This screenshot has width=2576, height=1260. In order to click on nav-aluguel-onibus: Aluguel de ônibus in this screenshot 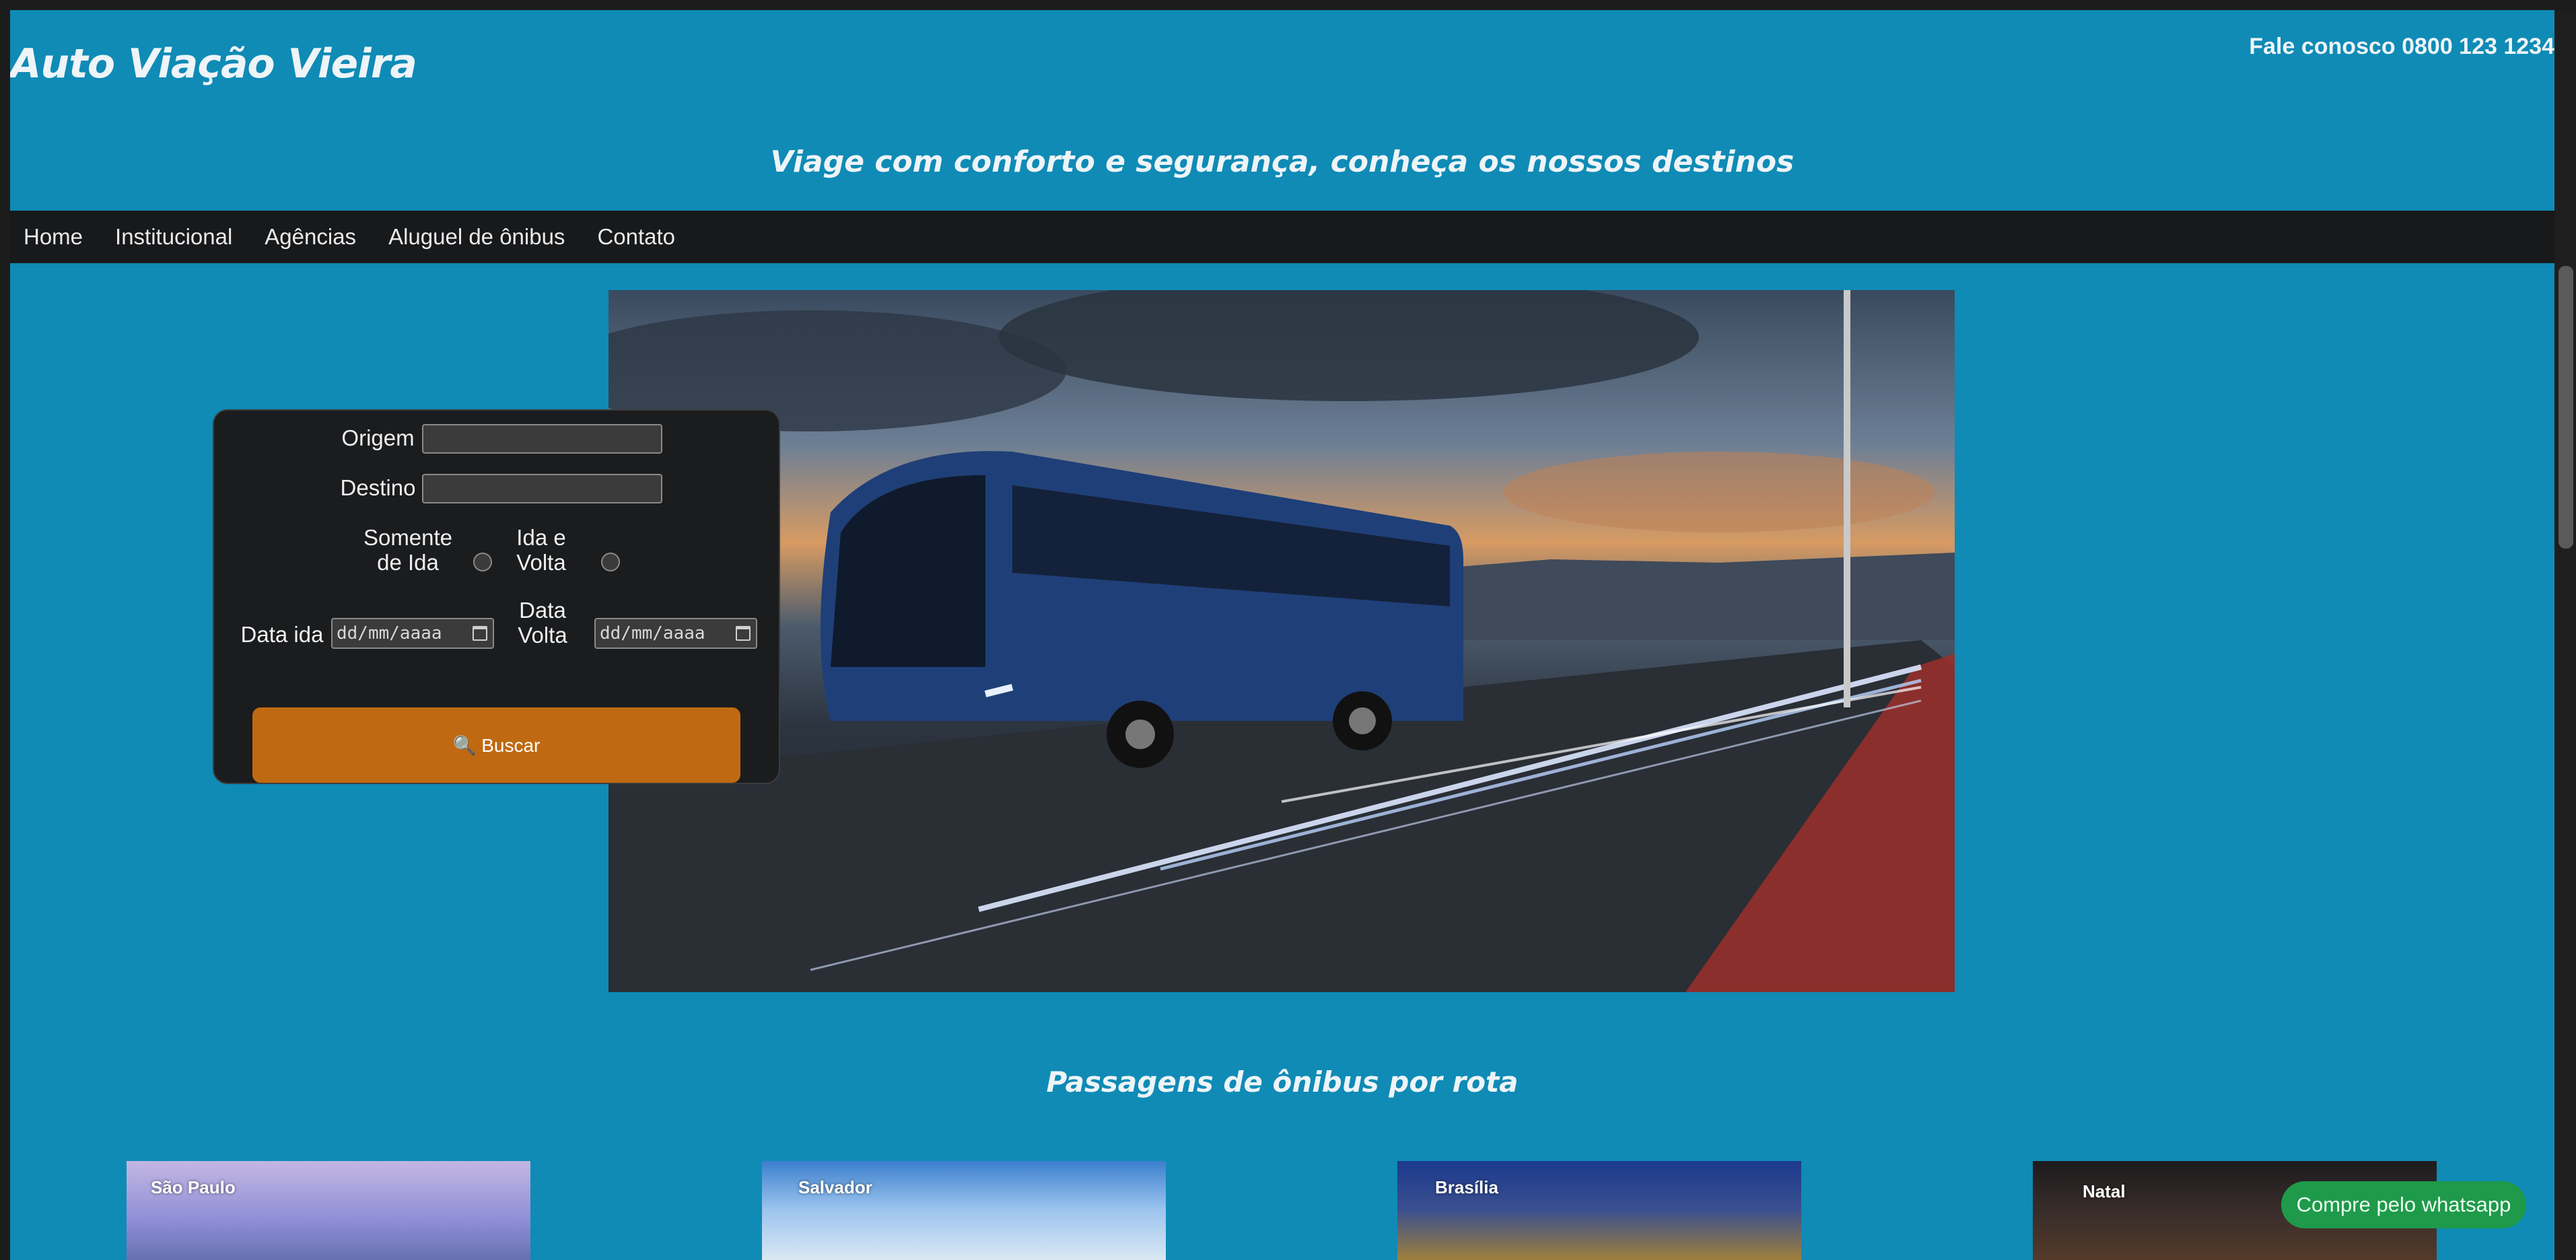, I will do `click(476, 237)`.